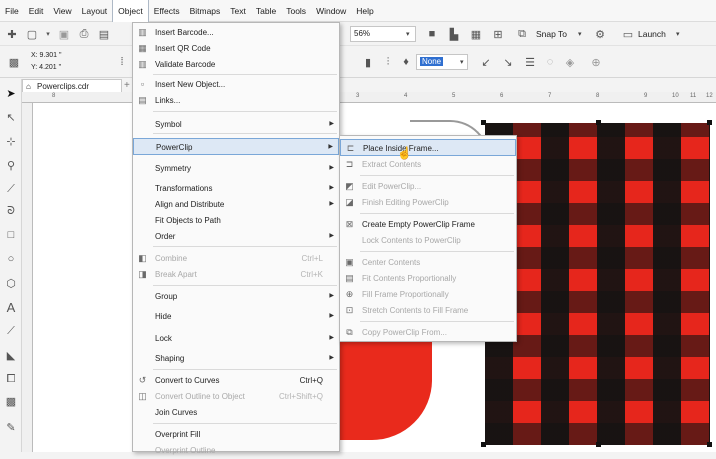  I want to click on crop-tool-icon: ⊹, so click(11, 141).